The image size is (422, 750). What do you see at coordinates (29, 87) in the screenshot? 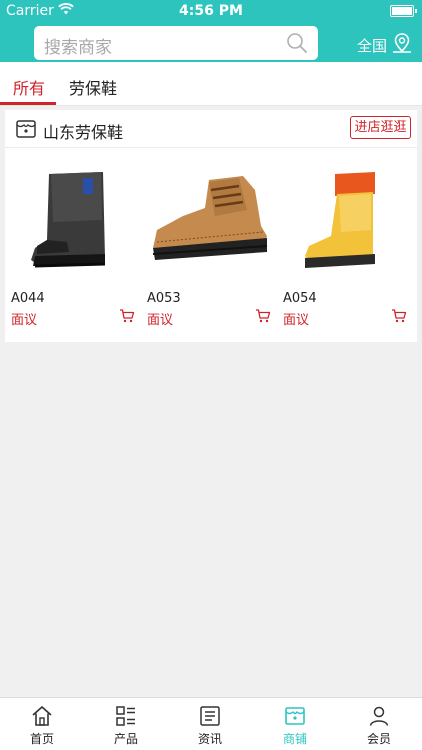
I see `tab-all: 所有` at bounding box center [29, 87].